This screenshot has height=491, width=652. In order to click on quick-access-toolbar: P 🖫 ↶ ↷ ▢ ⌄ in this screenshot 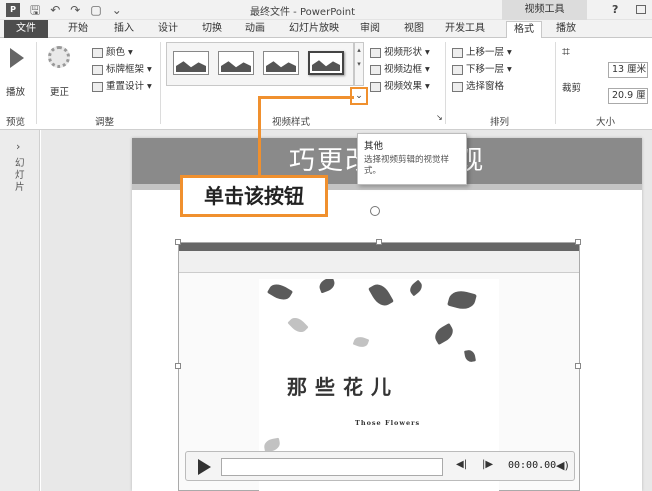, I will do `click(64, 10)`.